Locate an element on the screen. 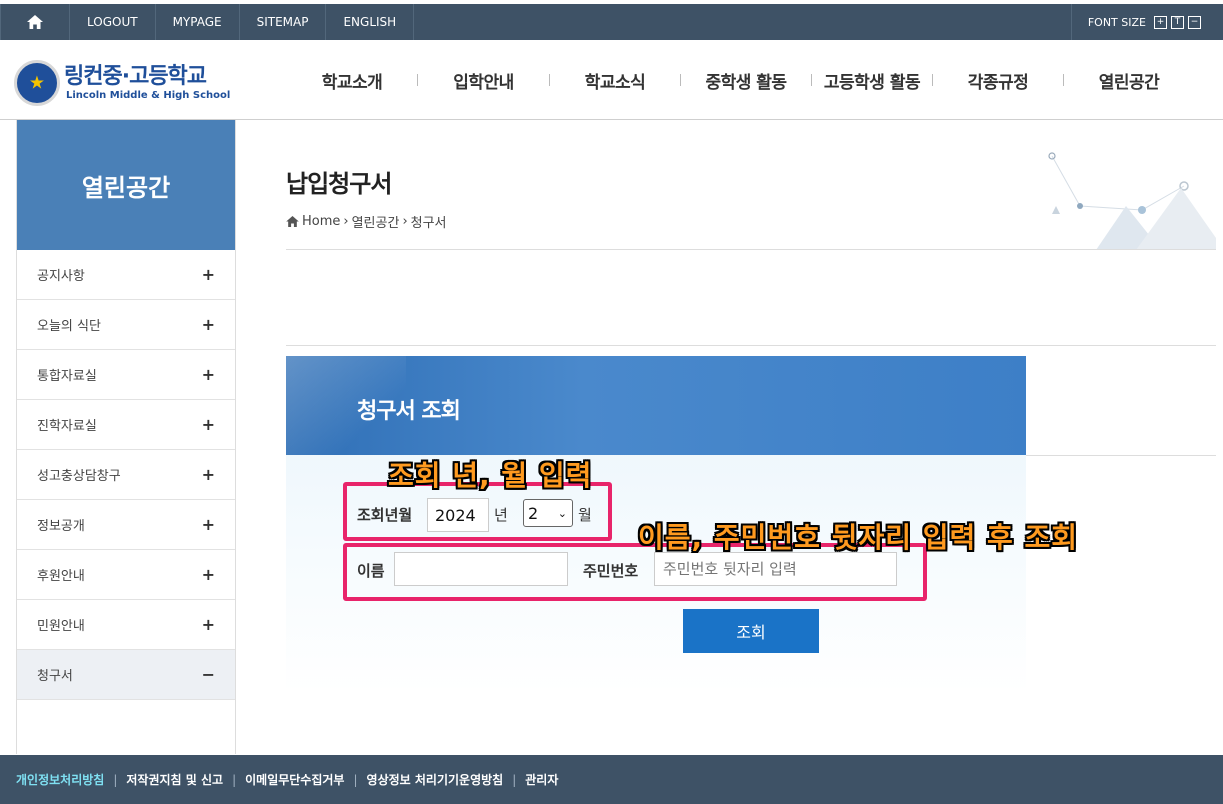 The image size is (1223, 804). sidebar-item-counseling: 성고충상담창구 + is located at coordinates (126, 475).